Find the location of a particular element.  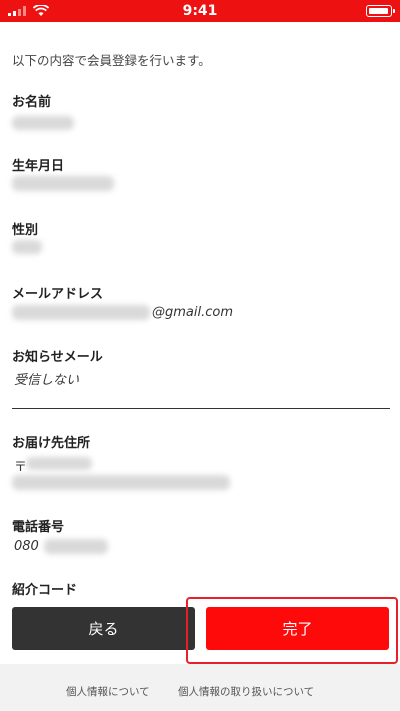

status-bar: 9:41 is located at coordinates (200, 11).